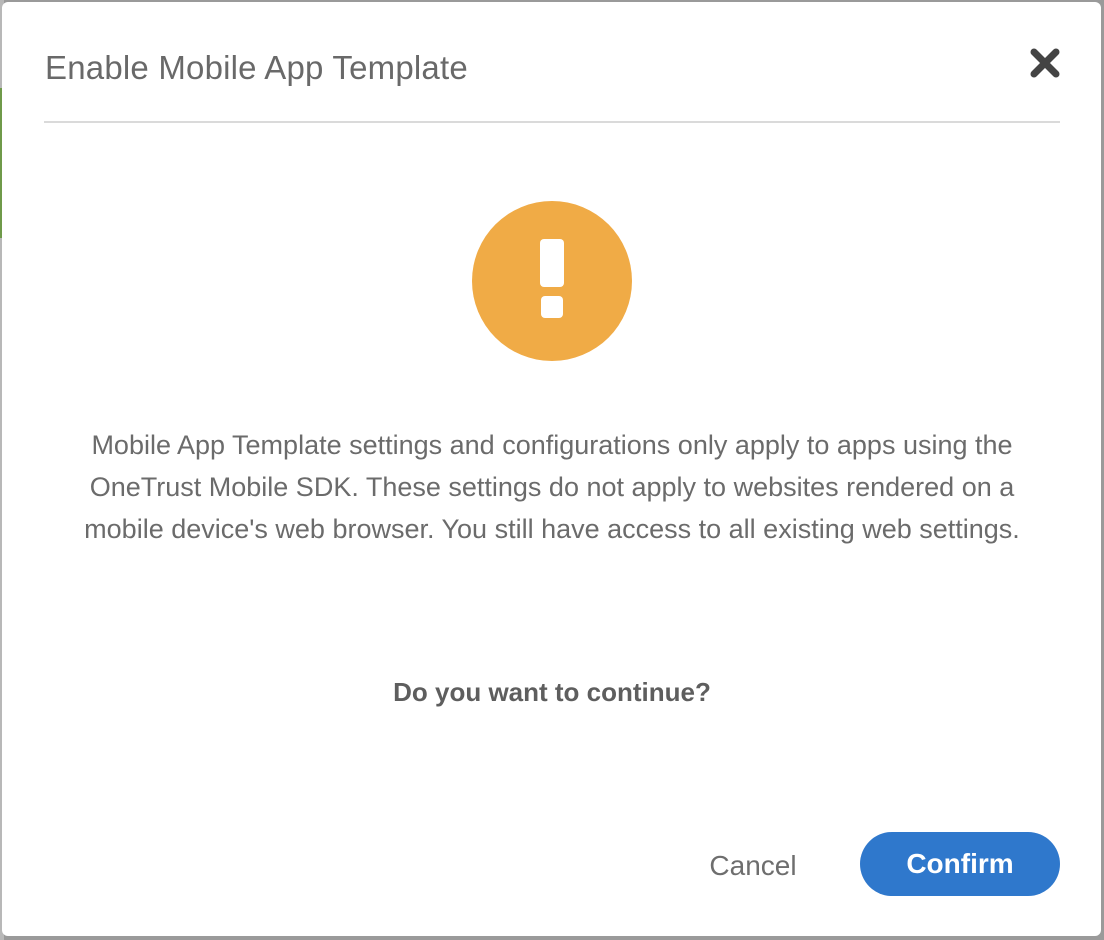 This screenshot has width=1104, height=940. Describe the element at coordinates (256, 67) in the screenshot. I see `dialog-title: Enable Mobile App Template` at that location.